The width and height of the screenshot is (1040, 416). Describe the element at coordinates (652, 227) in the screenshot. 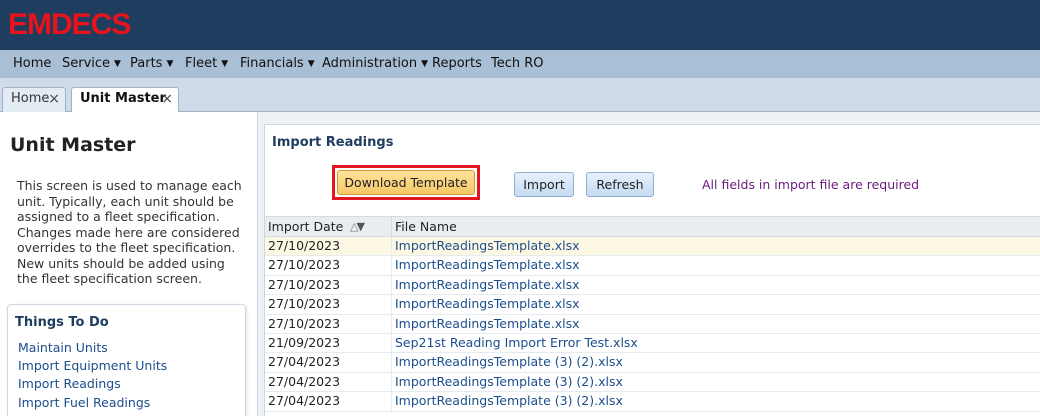

I see `grid-header: Import Date △▼ File Name` at that location.